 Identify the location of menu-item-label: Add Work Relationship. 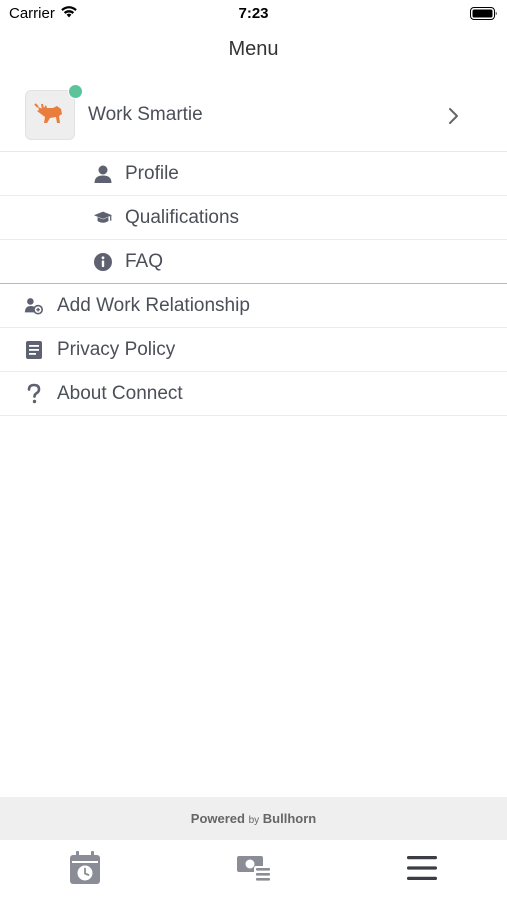
(153, 305).